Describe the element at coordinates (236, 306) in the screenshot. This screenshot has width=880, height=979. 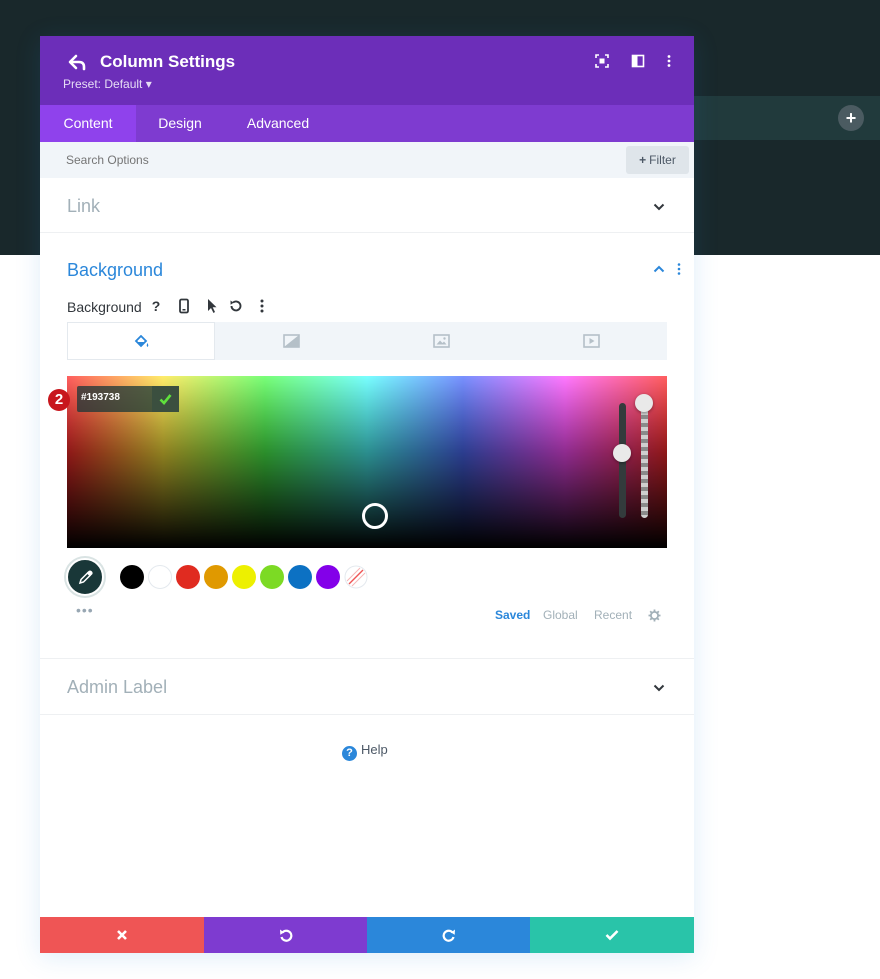
I see `reset-icon` at that location.